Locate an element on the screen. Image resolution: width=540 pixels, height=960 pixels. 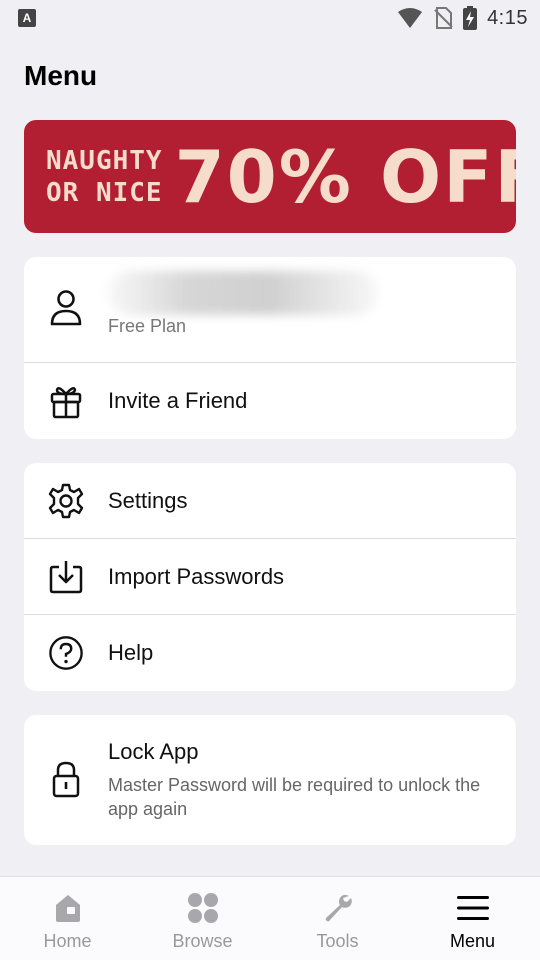
no-sim-icon is located at coordinates (443, 18).